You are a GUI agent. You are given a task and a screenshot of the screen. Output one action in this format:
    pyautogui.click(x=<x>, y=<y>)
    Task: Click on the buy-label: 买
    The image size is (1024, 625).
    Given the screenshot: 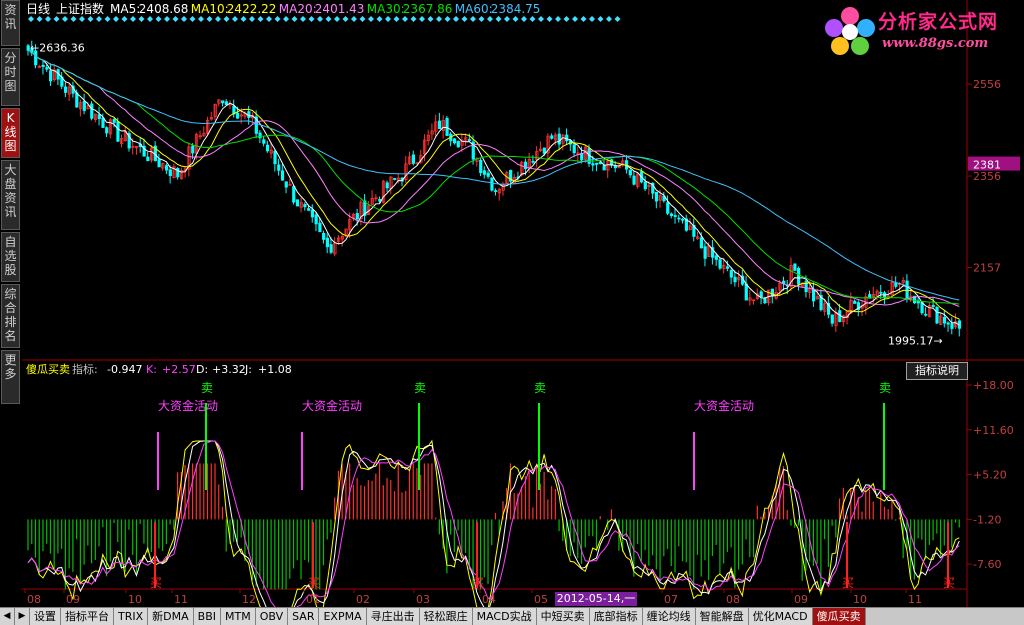 What is the action you would take?
    pyautogui.click(x=156, y=583)
    